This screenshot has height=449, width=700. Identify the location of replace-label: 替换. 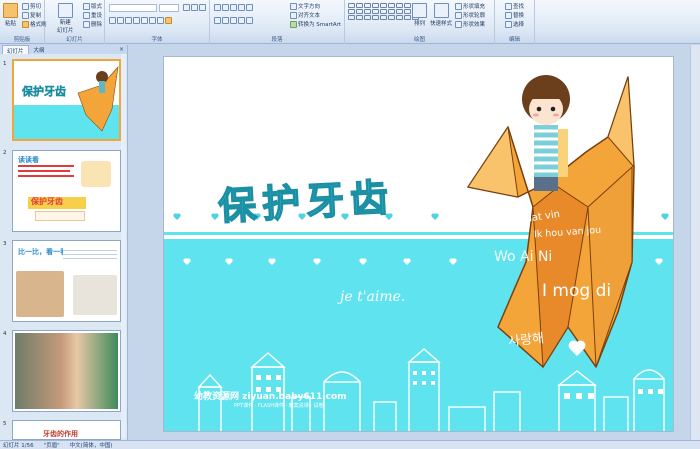
(519, 16).